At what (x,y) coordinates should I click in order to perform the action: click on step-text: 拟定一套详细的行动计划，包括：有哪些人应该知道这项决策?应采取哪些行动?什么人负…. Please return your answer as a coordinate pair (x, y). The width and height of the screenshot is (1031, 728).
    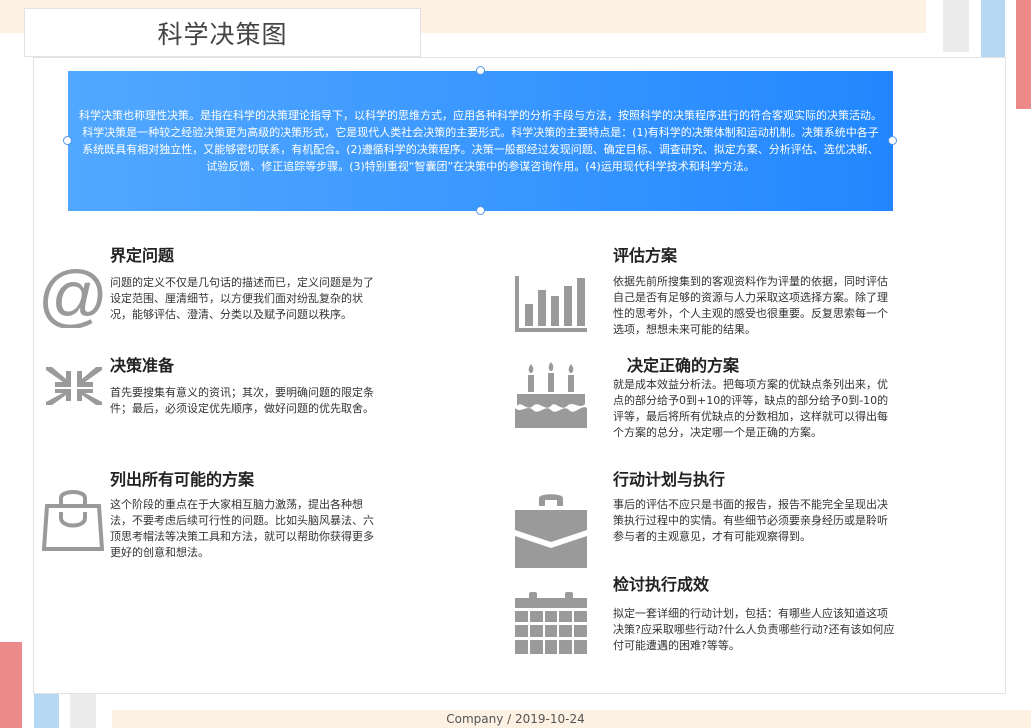
    Looking at the image, I should click on (754, 629).